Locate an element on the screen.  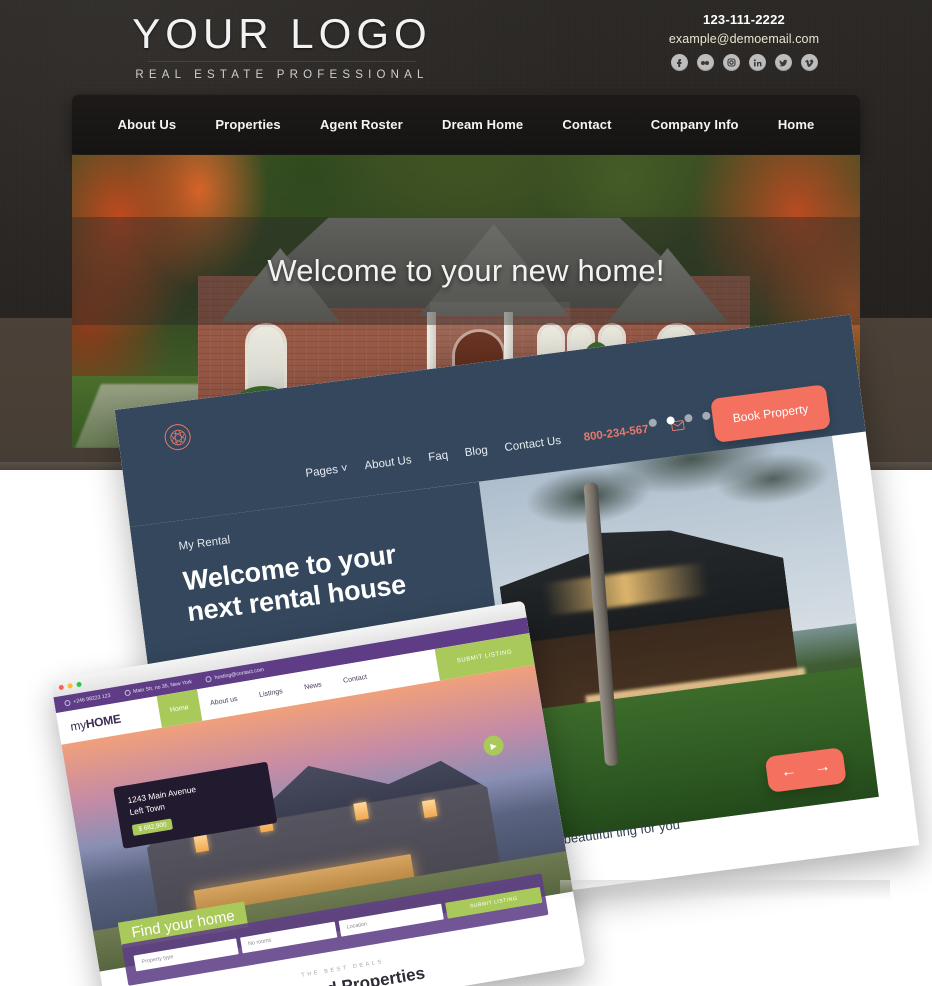
logo-divider is located at coordinates (282, 62).